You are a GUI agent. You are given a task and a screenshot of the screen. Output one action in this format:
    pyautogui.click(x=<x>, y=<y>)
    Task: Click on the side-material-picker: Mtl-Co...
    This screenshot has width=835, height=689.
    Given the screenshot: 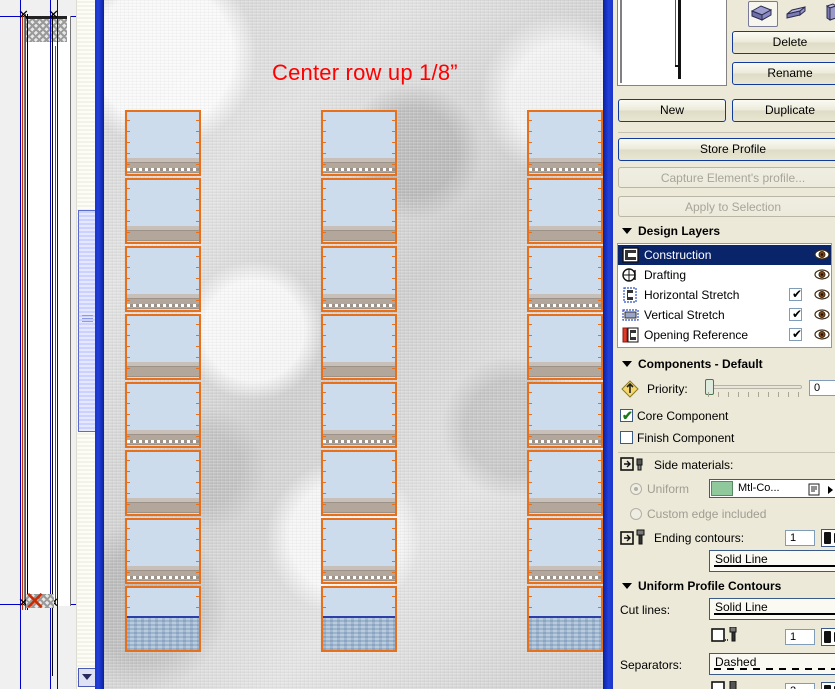 What is the action you would take?
    pyautogui.click(x=772, y=488)
    